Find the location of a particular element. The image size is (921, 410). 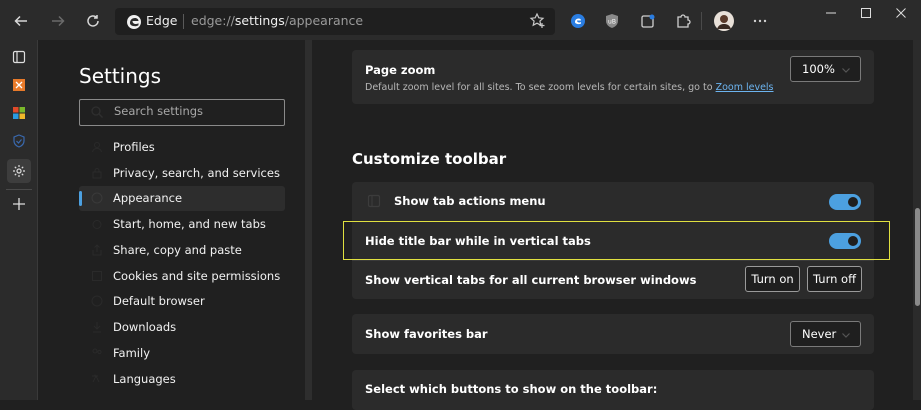

turn-on-button: Turn on is located at coordinates (772, 279).